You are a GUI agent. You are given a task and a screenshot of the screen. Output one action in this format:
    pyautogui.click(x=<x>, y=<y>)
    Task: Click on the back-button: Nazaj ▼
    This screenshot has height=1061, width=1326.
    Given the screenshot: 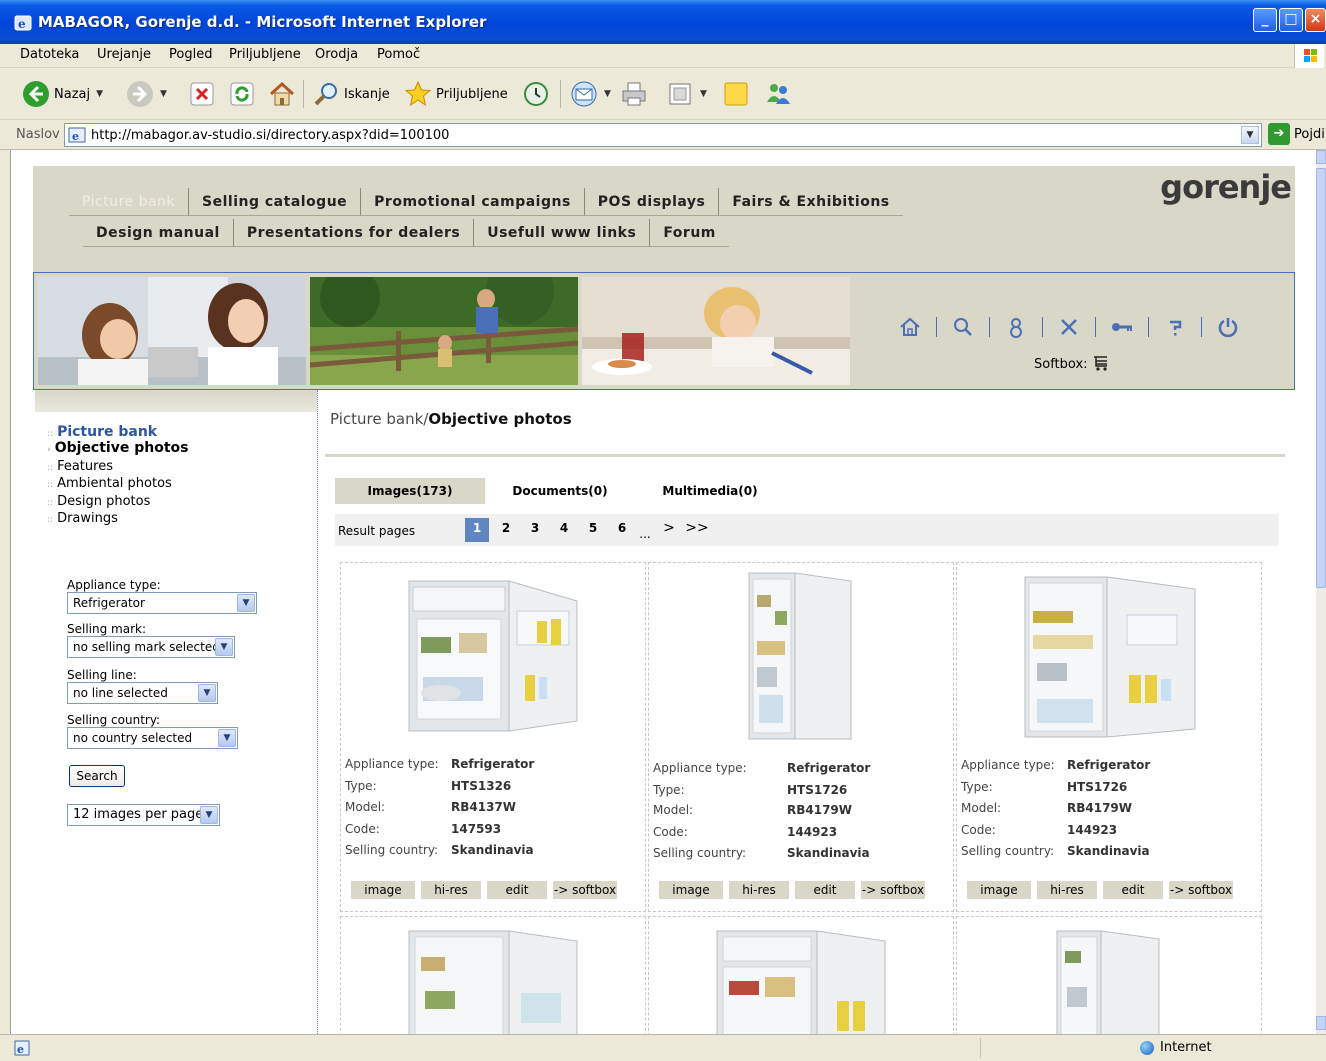 What is the action you would take?
    pyautogui.click(x=62, y=94)
    